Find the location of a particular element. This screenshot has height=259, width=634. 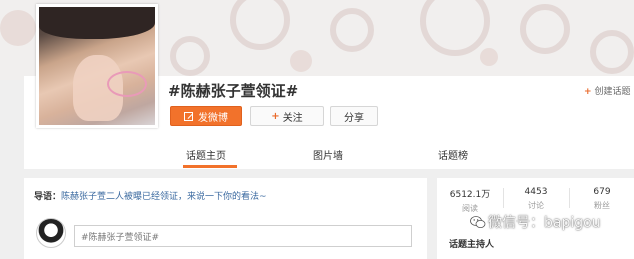

topic-avatar is located at coordinates (97, 66).